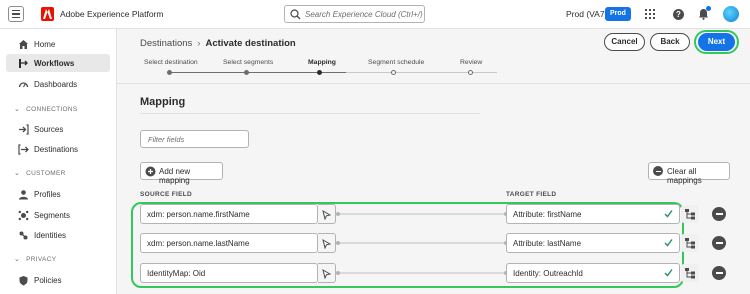 This screenshot has width=750, height=294. I want to click on add-icon, so click(150, 171).